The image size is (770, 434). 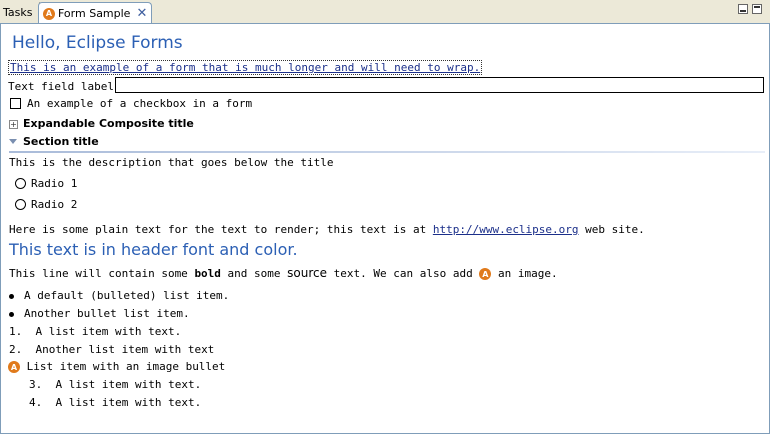 I want to click on list-item: 3. A list item with text., so click(x=115, y=384).